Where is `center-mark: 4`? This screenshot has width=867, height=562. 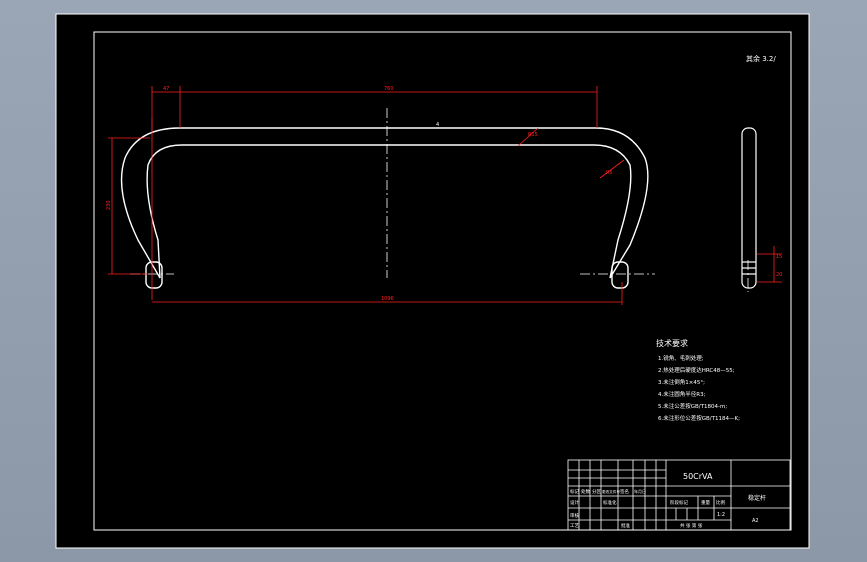 center-mark: 4 is located at coordinates (437, 125).